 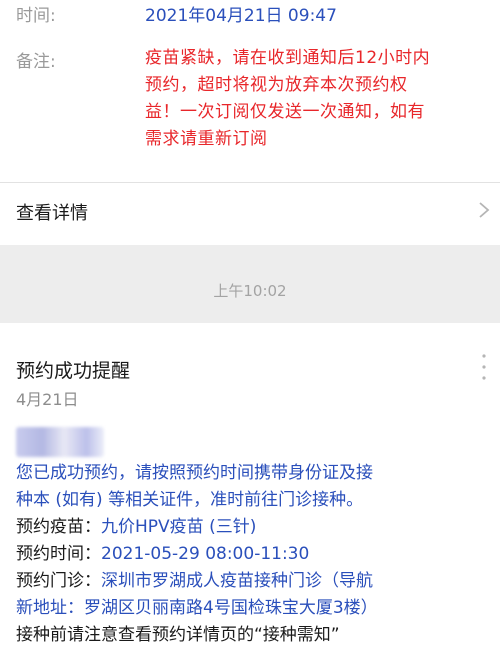 I want to click on clinic-row: 预约门诊：深圳市罗湖成人疫苗接种门诊（导航, so click(x=251, y=581).